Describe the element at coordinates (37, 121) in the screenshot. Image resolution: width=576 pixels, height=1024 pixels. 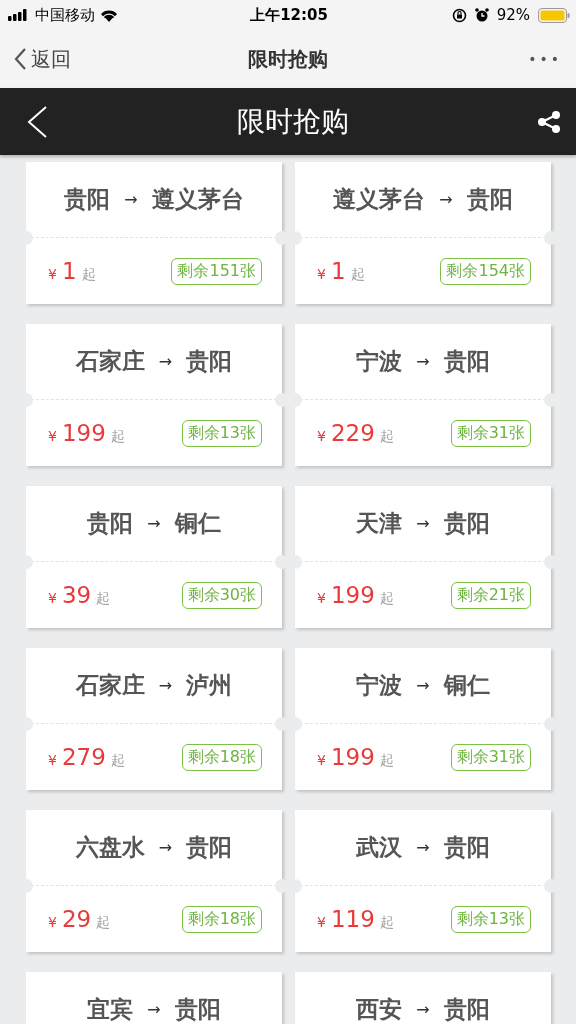
I see `back-icon` at that location.